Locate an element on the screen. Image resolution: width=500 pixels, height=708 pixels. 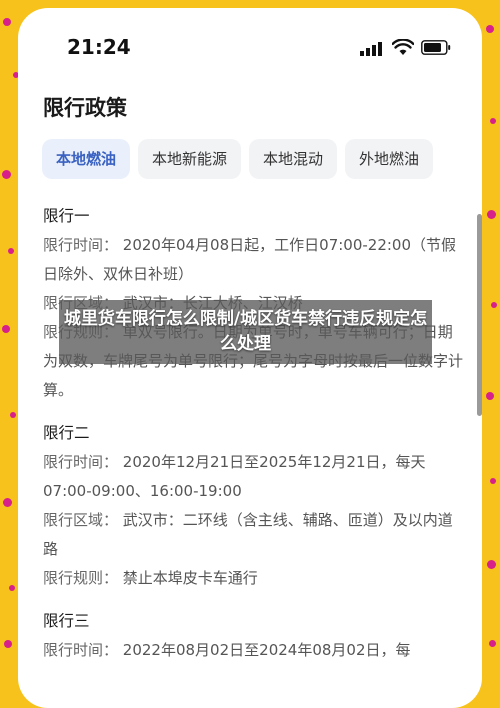
section-title: 限行二 is located at coordinates (66, 433).